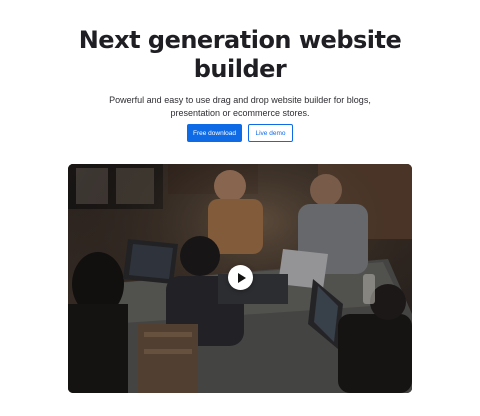 The width and height of the screenshot is (480, 416). Describe the element at coordinates (214, 133) in the screenshot. I see `free-download-button: Free download` at that location.